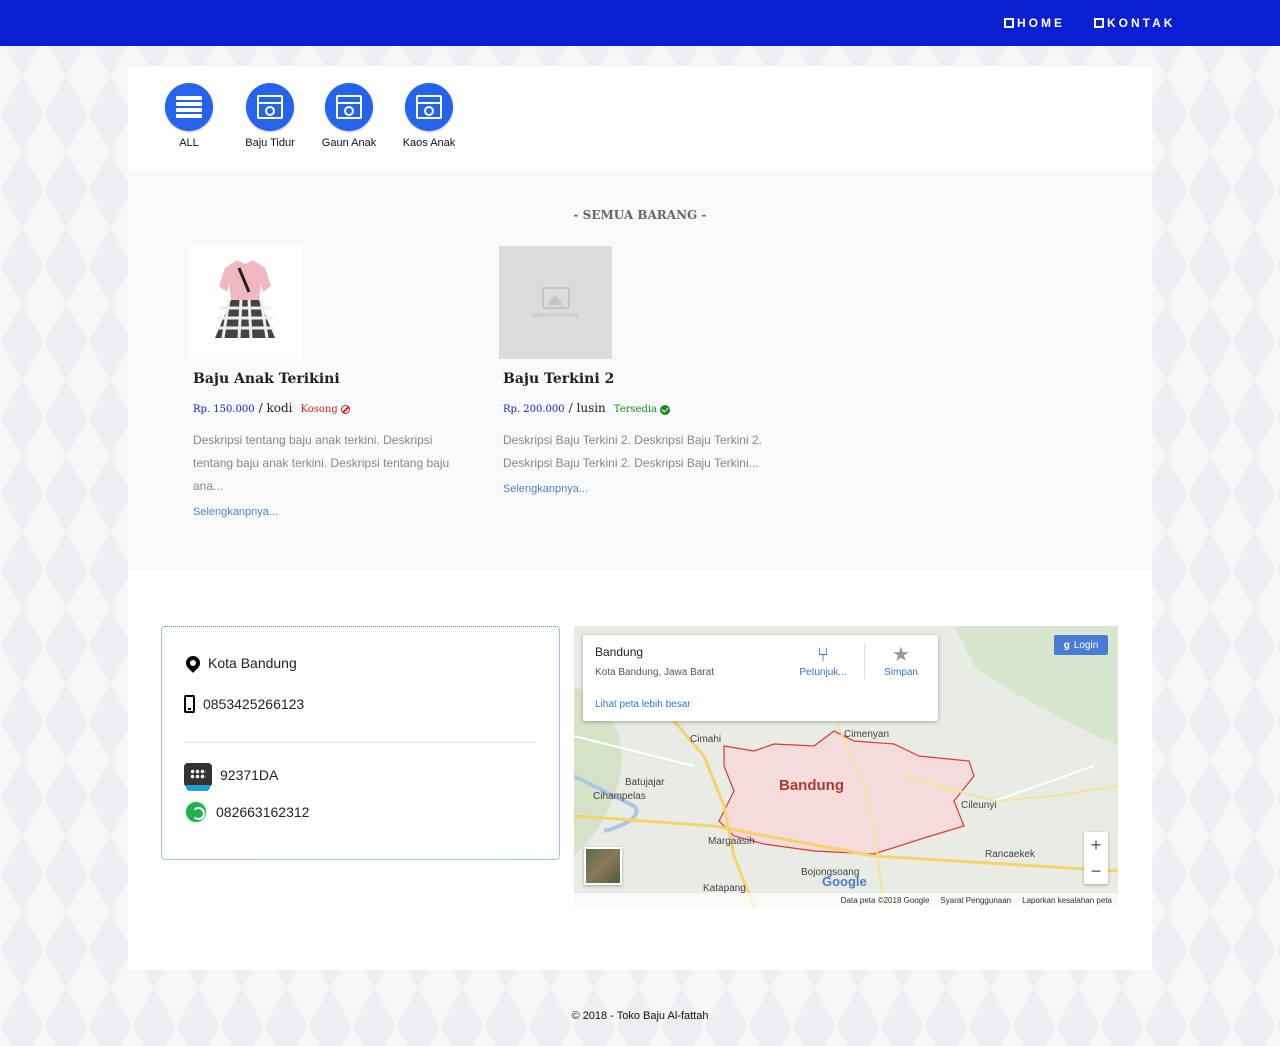 This screenshot has width=1280, height=1046. Describe the element at coordinates (646, 379) in the screenshot. I see `product-name: Baju Terkini 2` at that location.